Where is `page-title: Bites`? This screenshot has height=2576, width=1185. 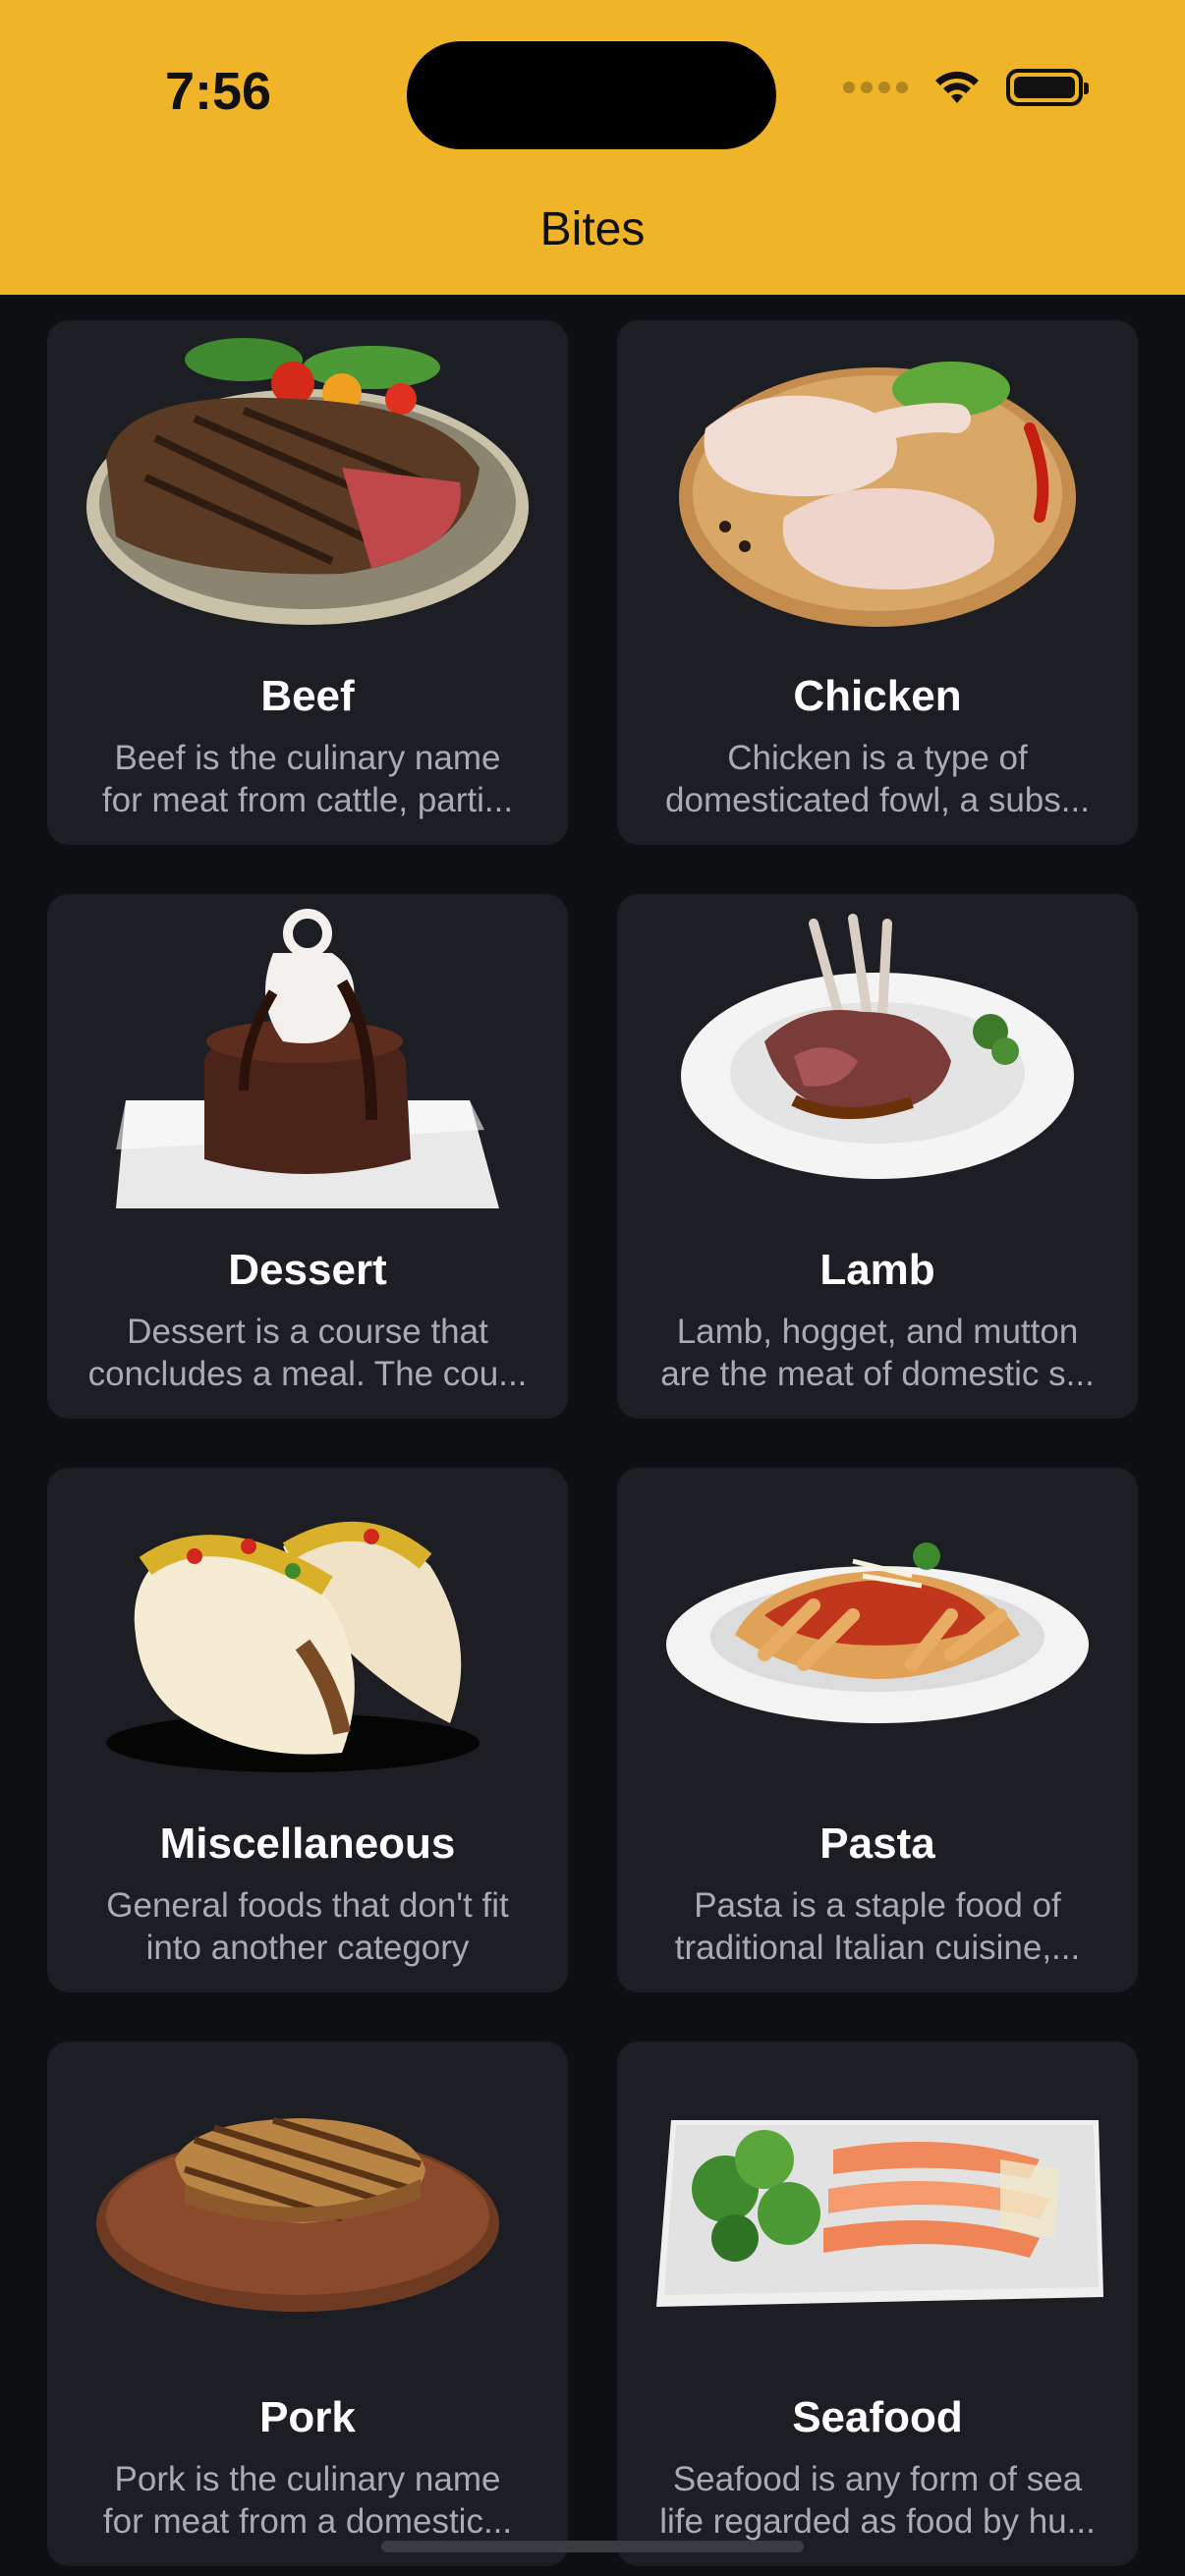
page-title: Bites is located at coordinates (592, 229).